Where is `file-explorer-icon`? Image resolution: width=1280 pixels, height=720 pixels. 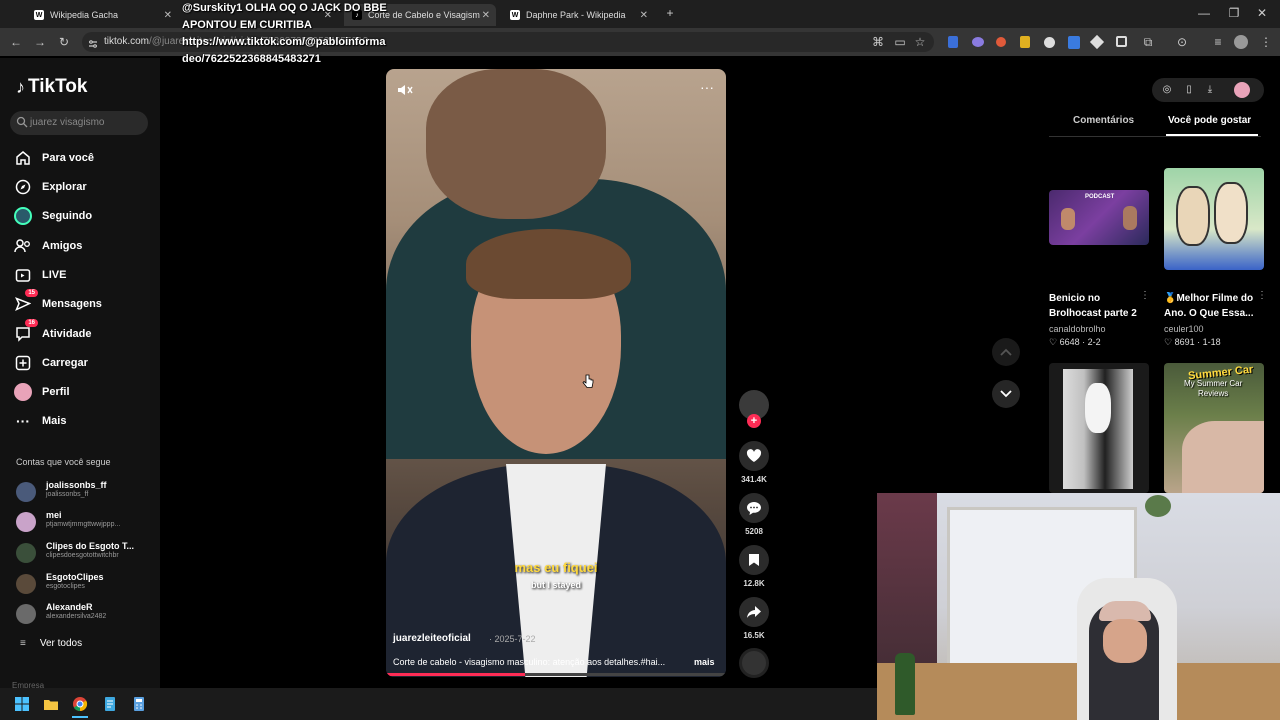
file-explorer-icon is located at coordinates (51, 704).